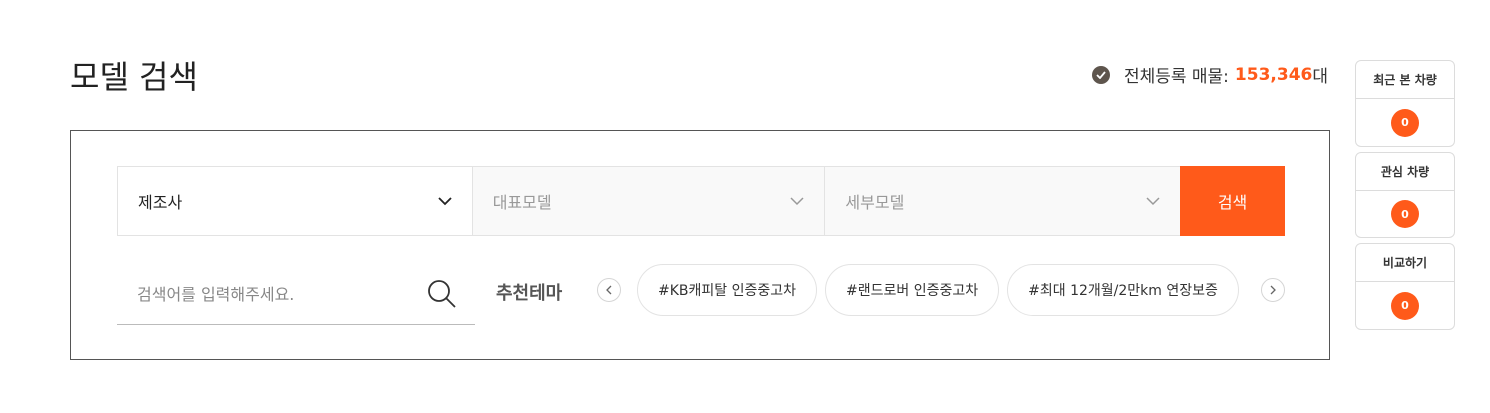 Image resolution: width=1490 pixels, height=413 pixels. I want to click on favorite-vehicles-widget: 관심 차량 0, so click(1405, 195).